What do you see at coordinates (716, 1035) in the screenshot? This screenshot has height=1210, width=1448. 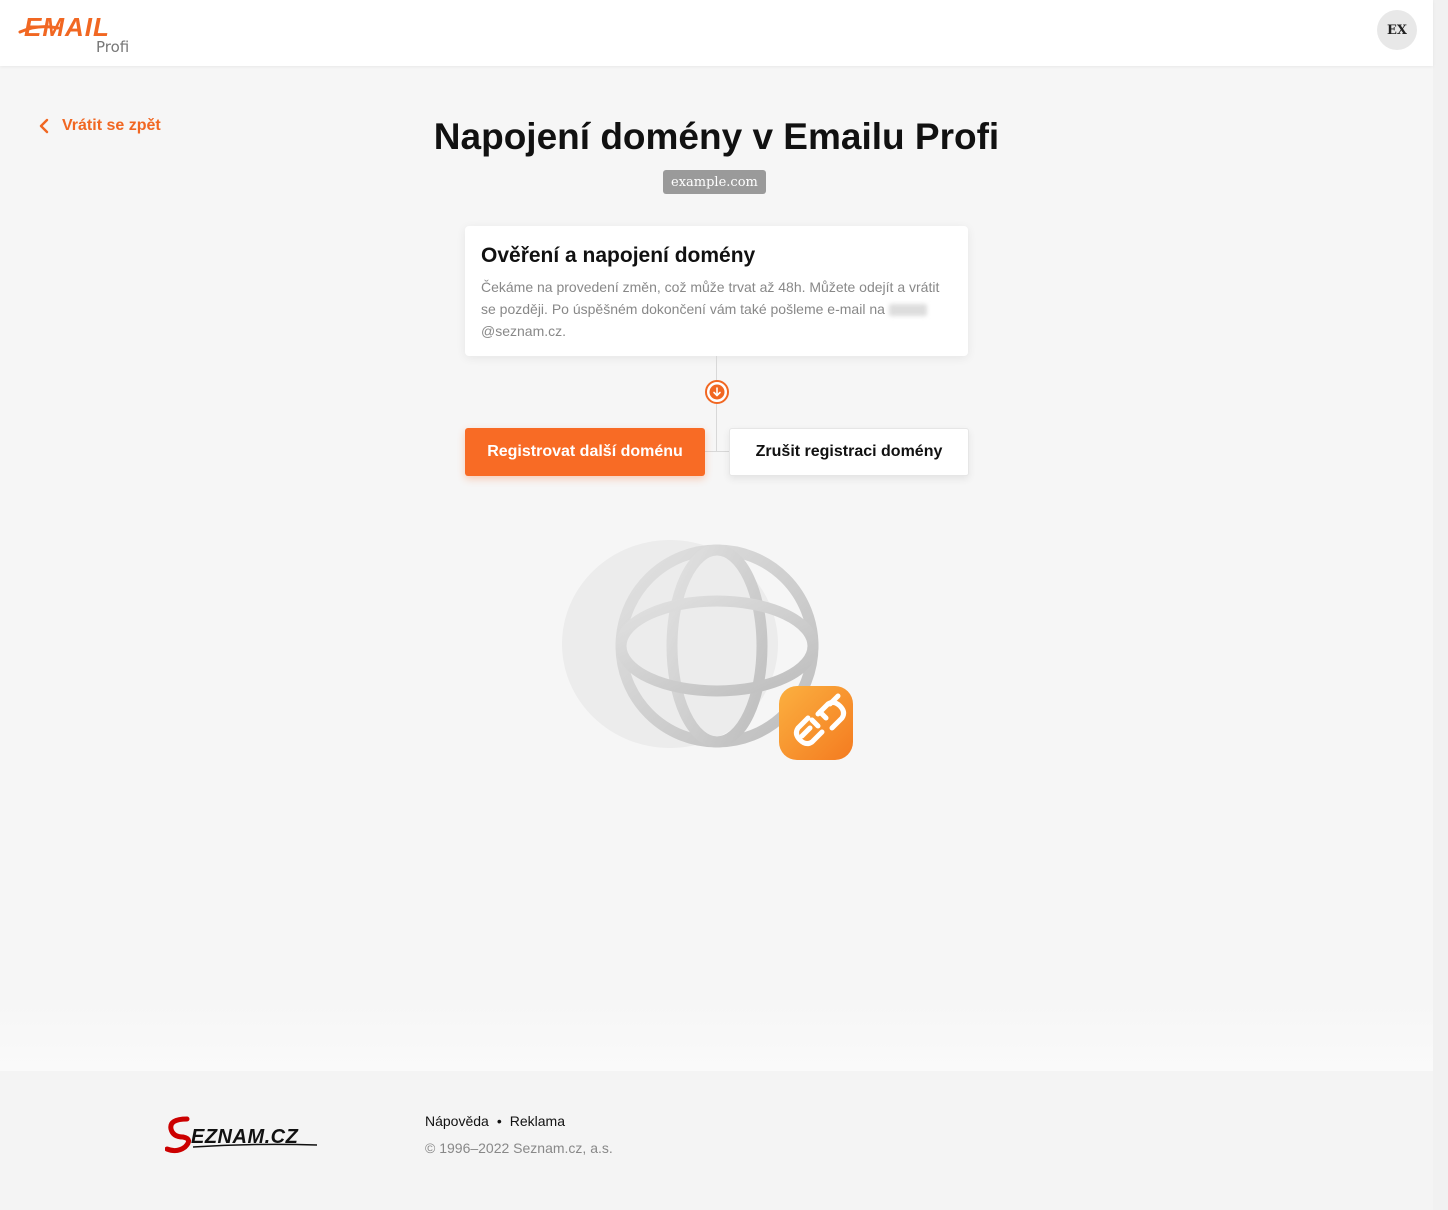 I see `footer-fade` at bounding box center [716, 1035].